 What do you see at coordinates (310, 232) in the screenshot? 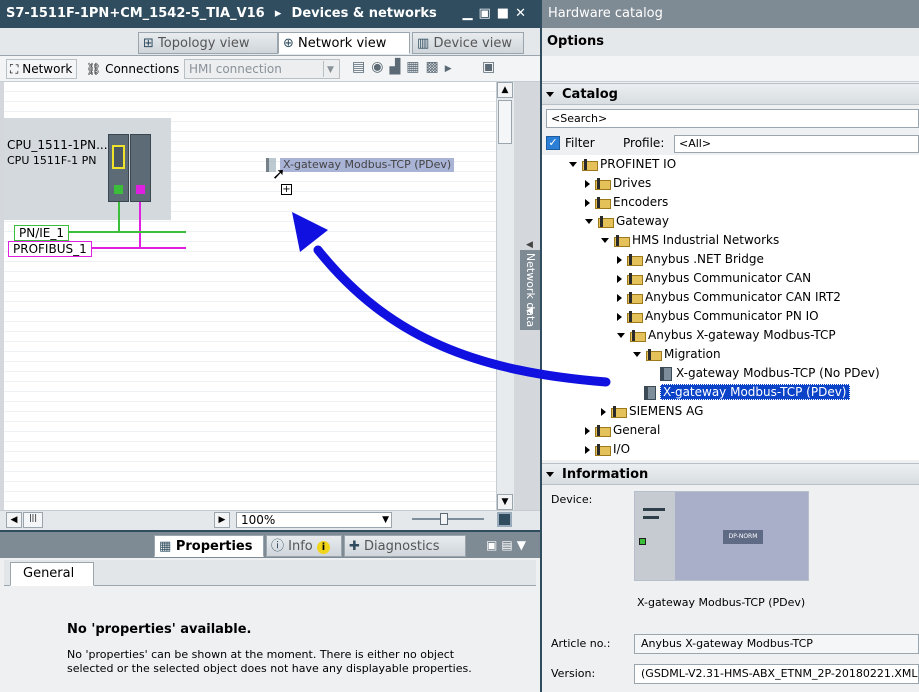
I see `drag-arrow-head` at bounding box center [310, 232].